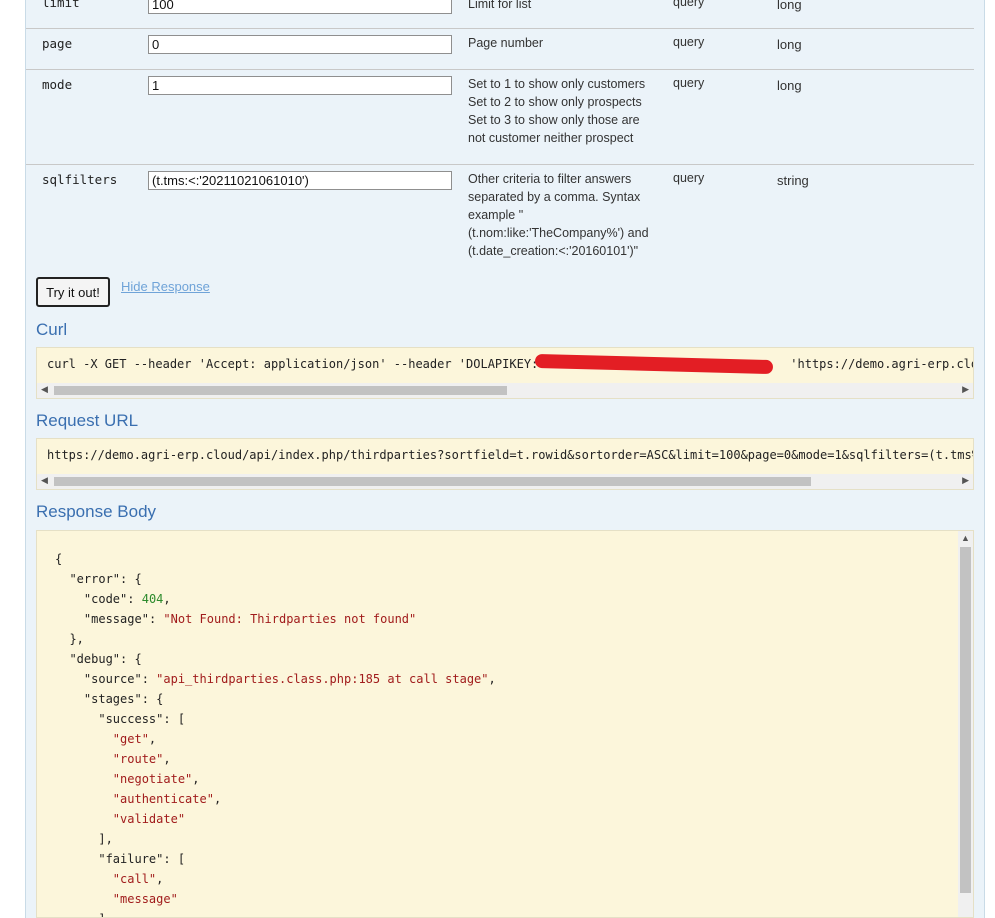 Image resolution: width=995 pixels, height=918 pixels. I want to click on curl-title: Curl, so click(52, 329).